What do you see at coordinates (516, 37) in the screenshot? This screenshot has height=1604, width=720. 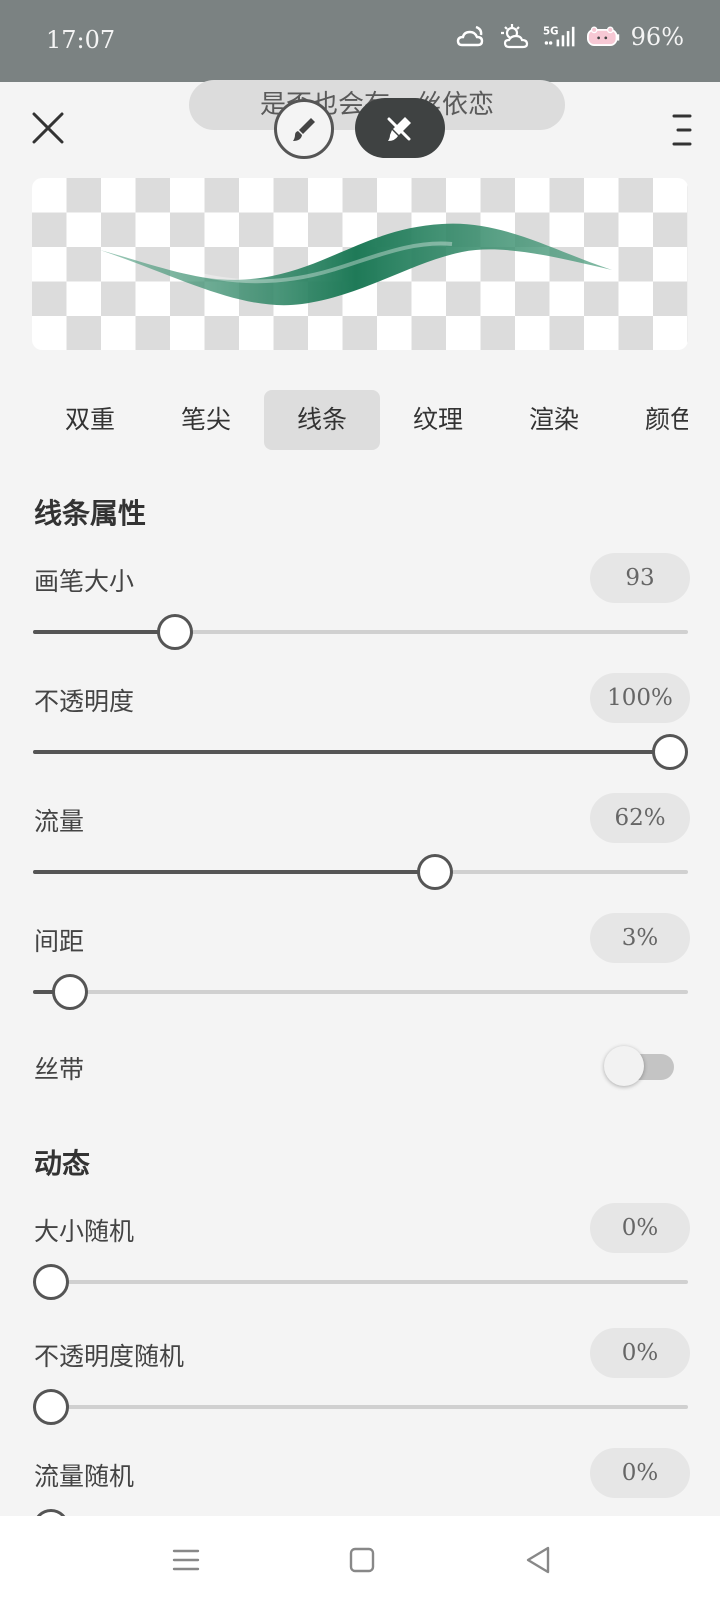 I see `cloudy-sun-icon` at bounding box center [516, 37].